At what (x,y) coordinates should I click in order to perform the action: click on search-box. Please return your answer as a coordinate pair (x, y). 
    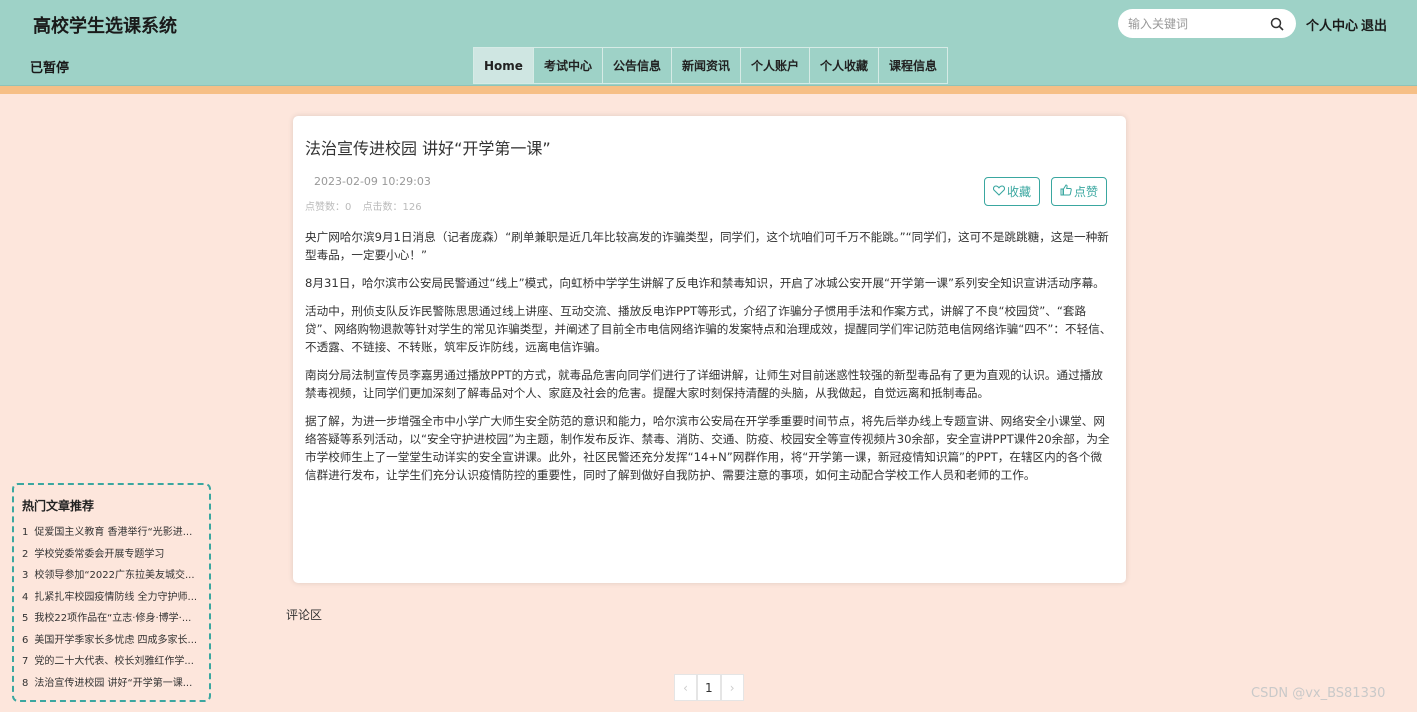
    Looking at the image, I should click on (1207, 23).